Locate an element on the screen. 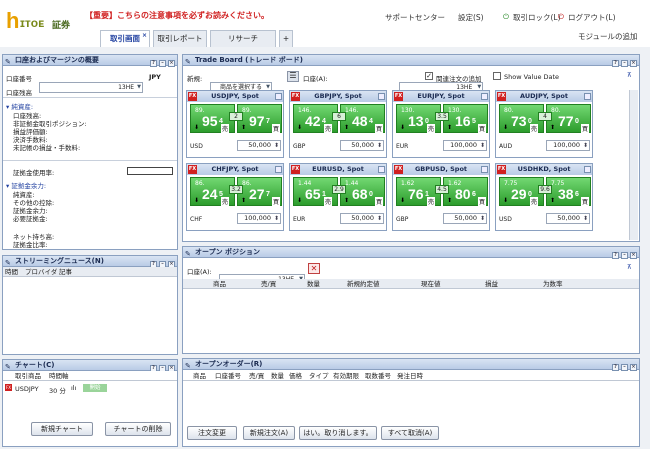 The width and height of the screenshot is (650, 449). logo-h: h is located at coordinates (13, 20).